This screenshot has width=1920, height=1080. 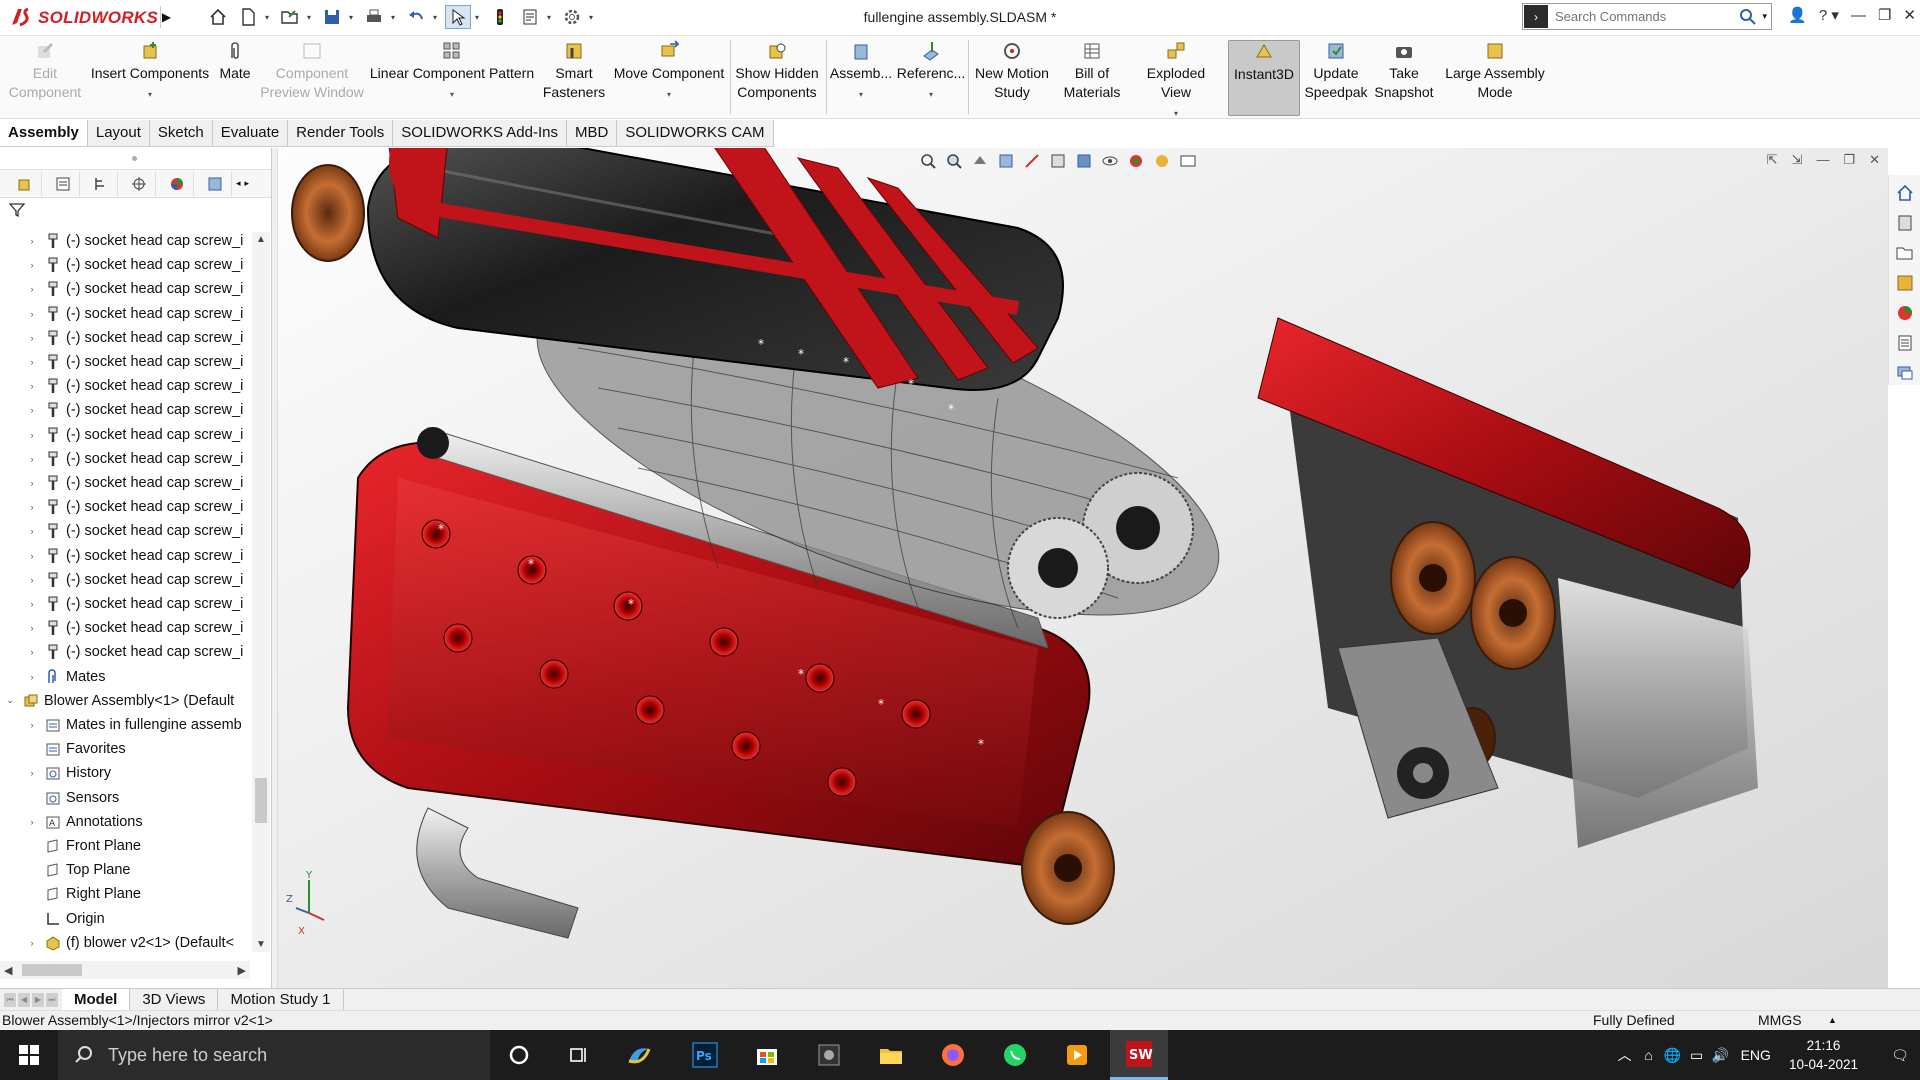 I want to click on collapse-panel-icon: ⇲, so click(x=1797, y=160).